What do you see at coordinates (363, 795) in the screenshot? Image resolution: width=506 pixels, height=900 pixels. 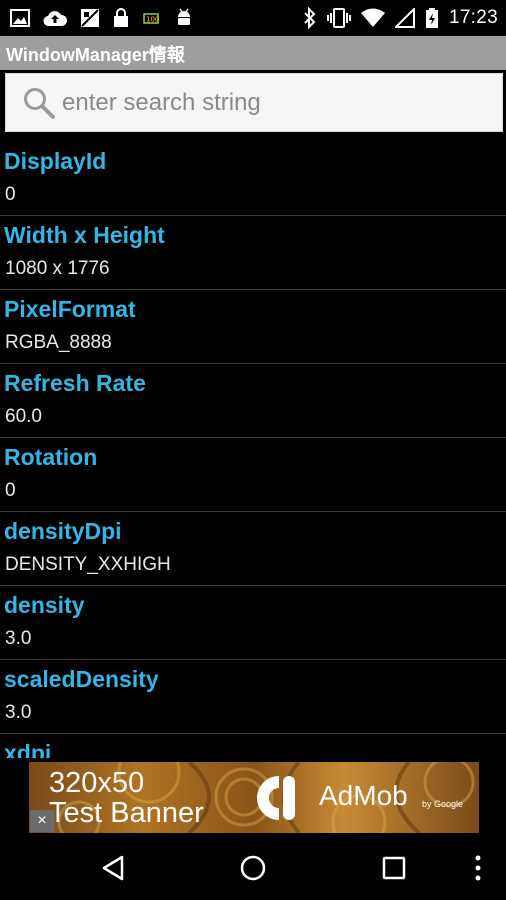 I see `ad-brand: AdMob` at bounding box center [363, 795].